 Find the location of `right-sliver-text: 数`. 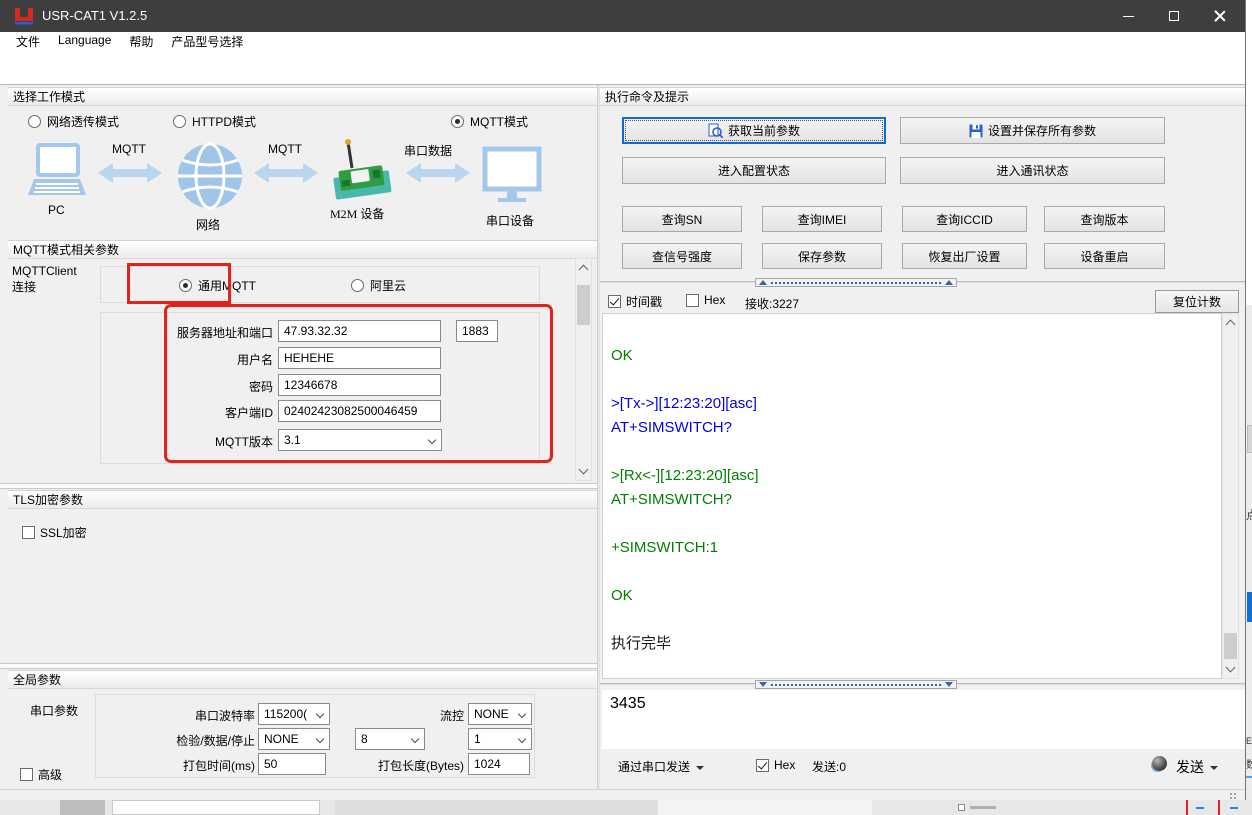

right-sliver-text: 数 is located at coordinates (1249, 763).